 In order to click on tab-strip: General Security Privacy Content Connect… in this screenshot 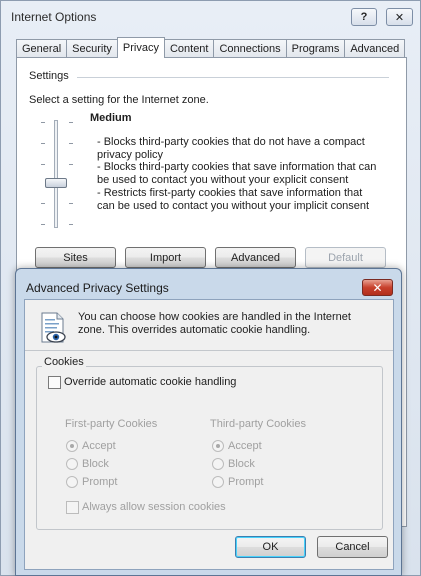, I will do `click(211, 47)`.